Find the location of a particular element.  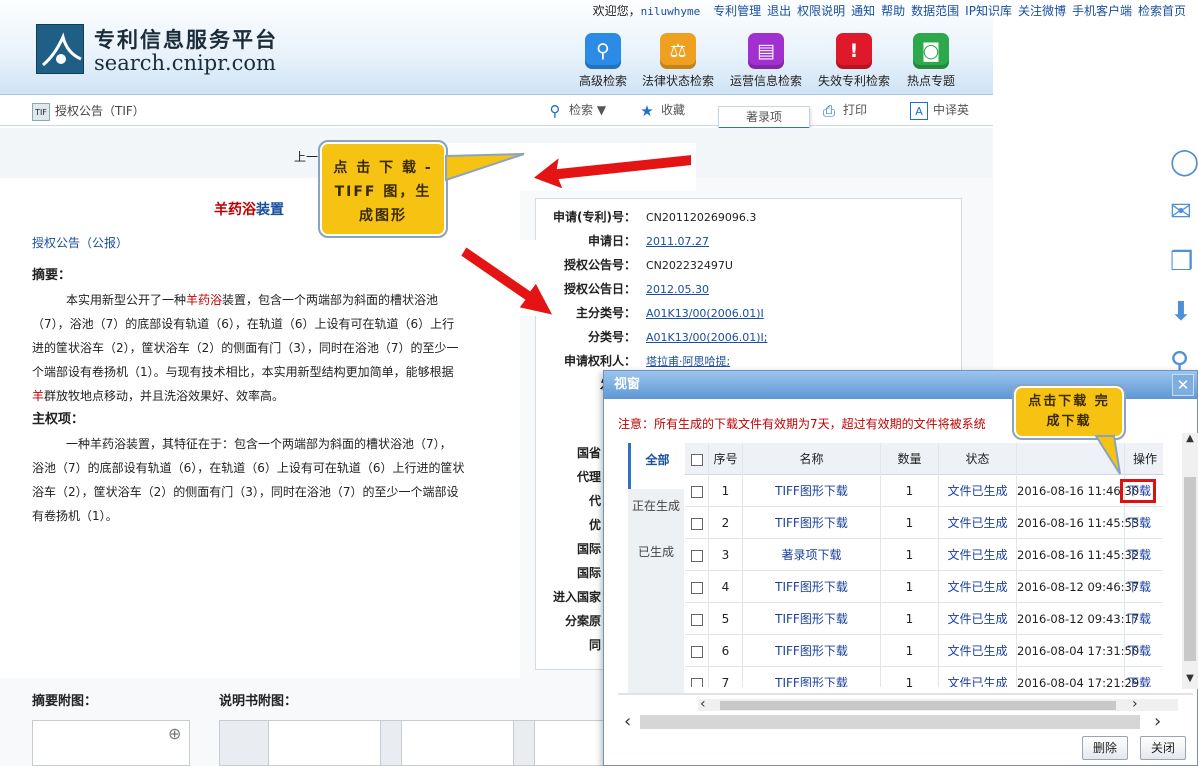

info-label-partial: 国际 is located at coordinates (588, 549).